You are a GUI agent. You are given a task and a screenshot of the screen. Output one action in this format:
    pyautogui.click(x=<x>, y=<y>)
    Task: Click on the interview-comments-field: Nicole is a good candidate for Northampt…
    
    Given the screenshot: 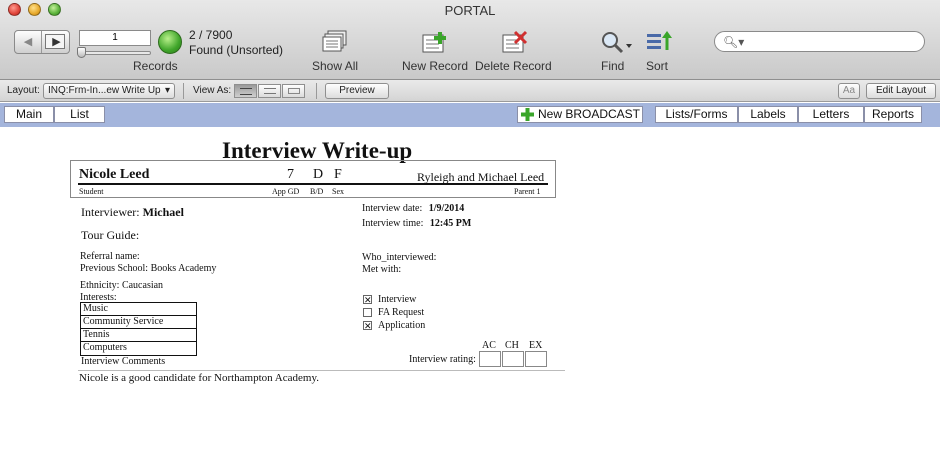 What is the action you would take?
    pyautogui.click(x=199, y=378)
    